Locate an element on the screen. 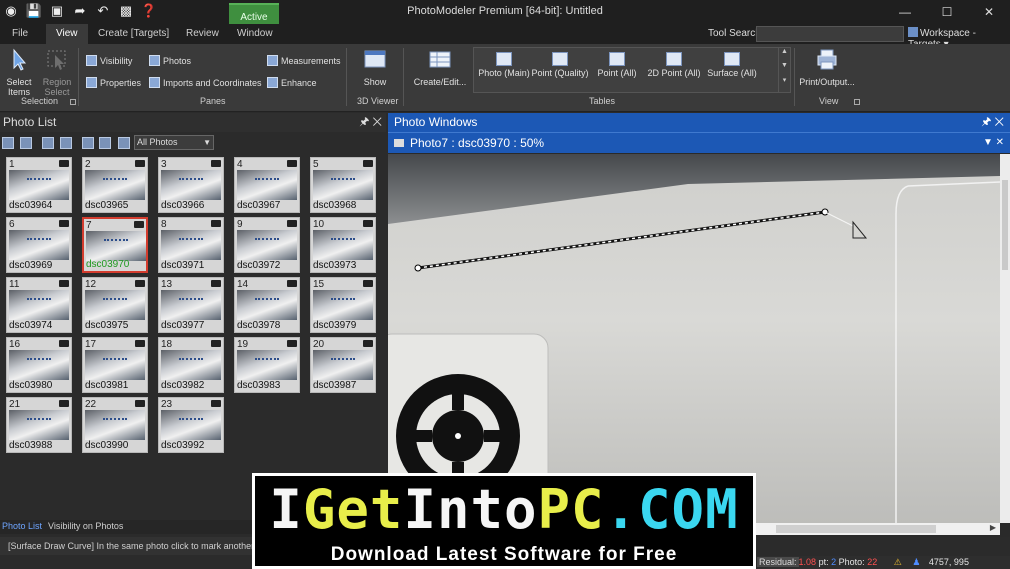  visibility-button: Visibility is located at coordinates (109, 60).